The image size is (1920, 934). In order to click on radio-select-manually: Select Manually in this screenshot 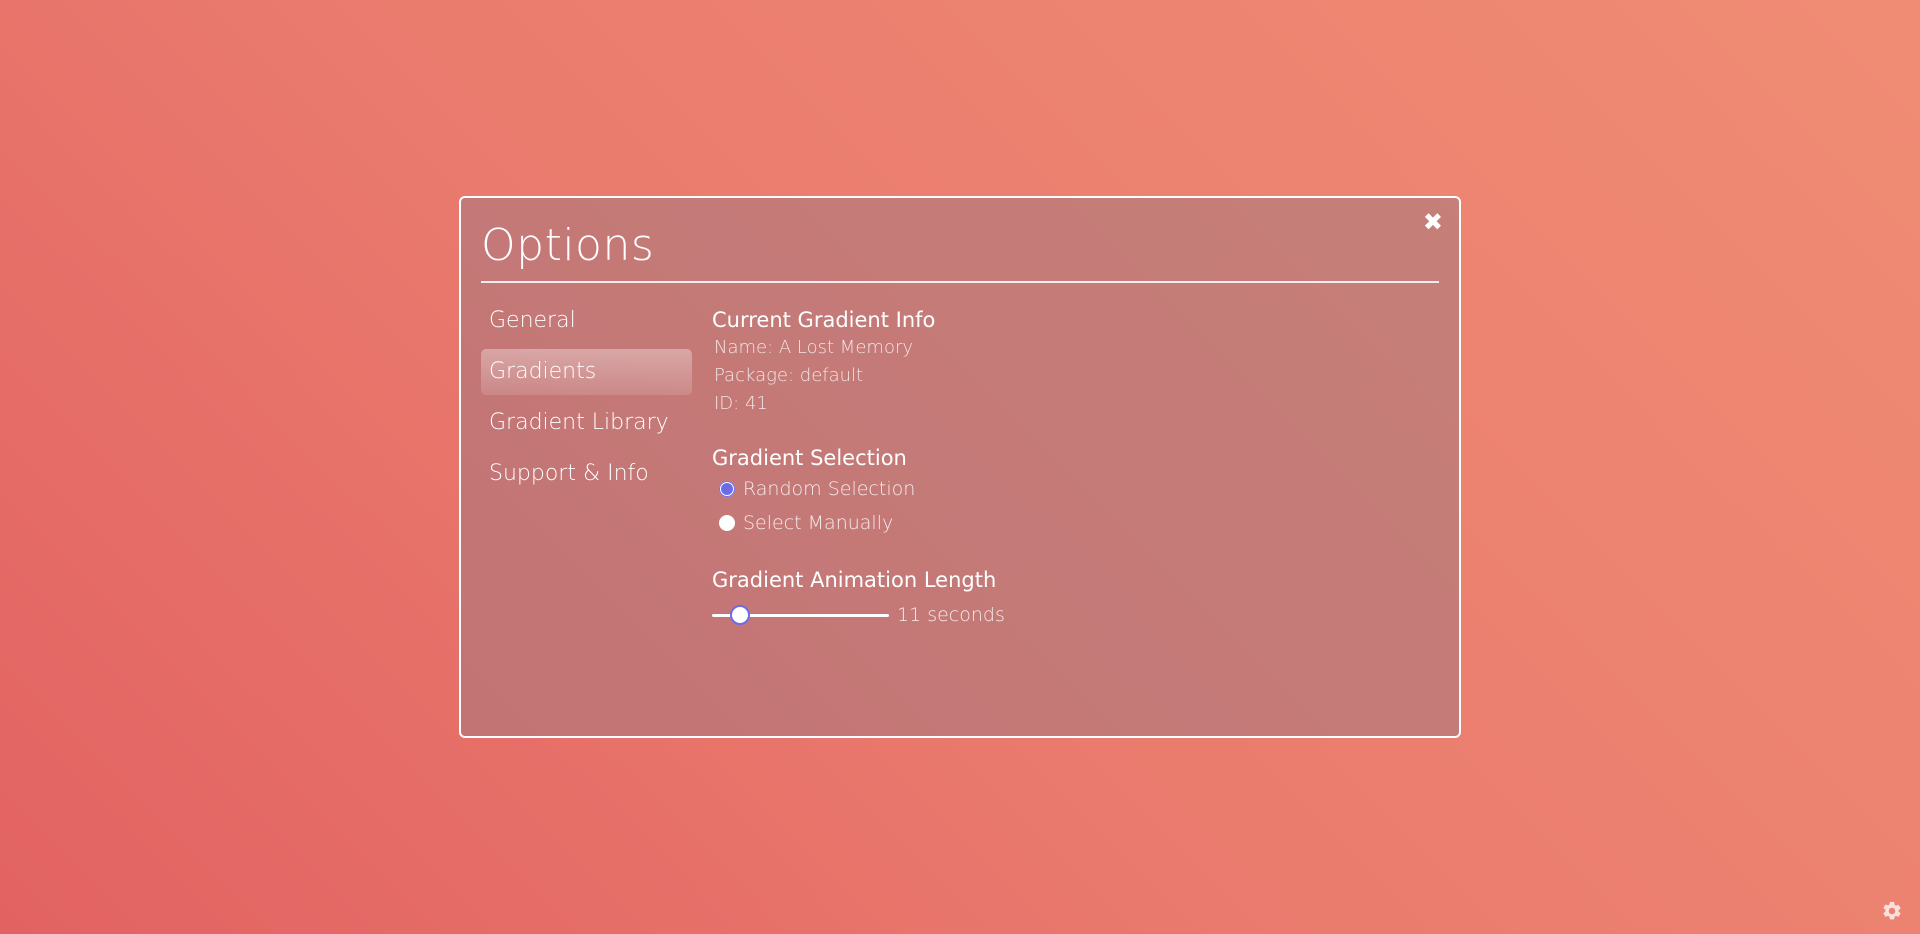, I will do `click(1062, 523)`.